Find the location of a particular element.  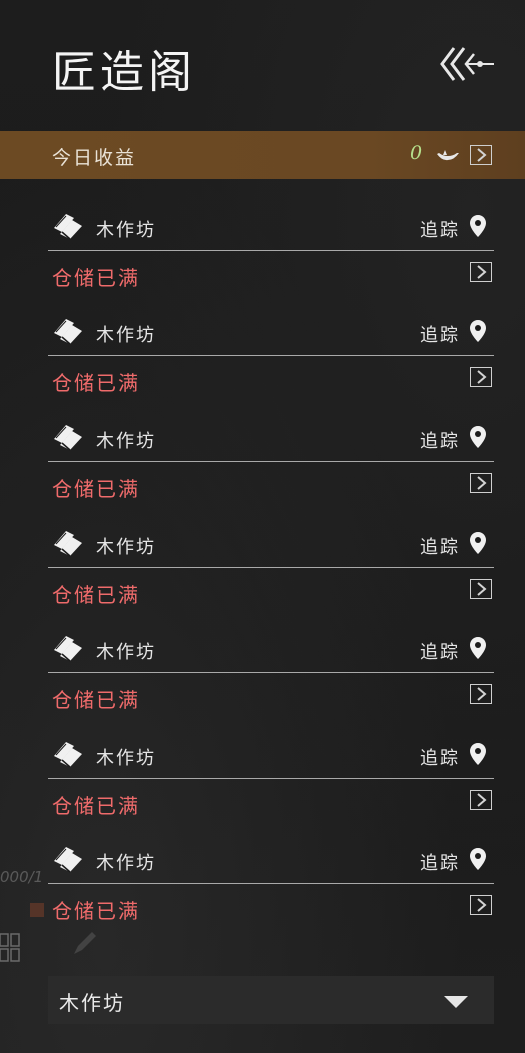

income-label: 今日收益 is located at coordinates (94, 158).